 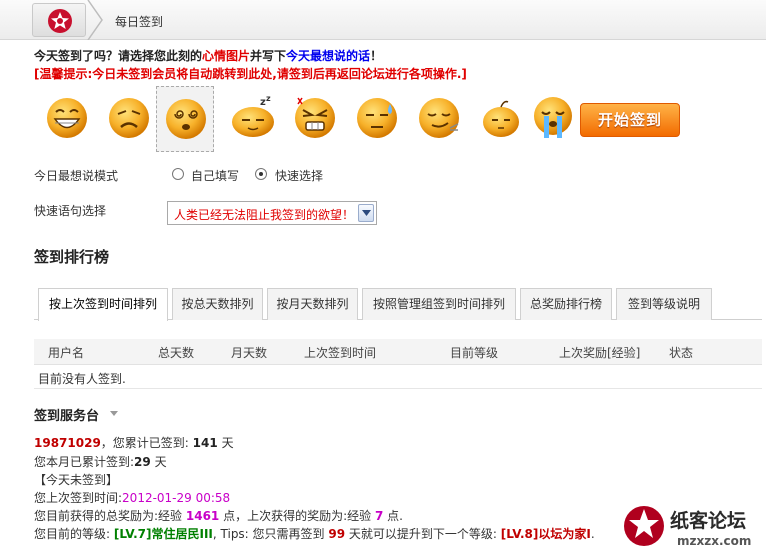 I want to click on sign-warning: [温馨提示:今日未签到会员将自动跳转到此处,请签到后再返回论坛进行各项操作.], so click(x=250, y=74).